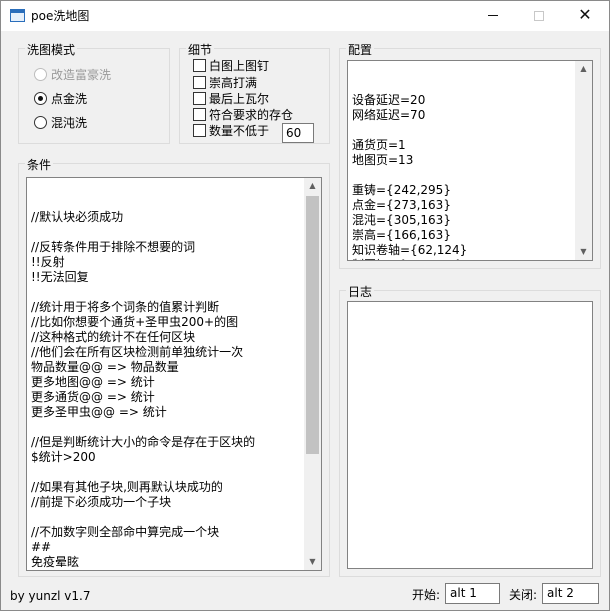 Image resolution: width=610 pixels, height=611 pixels. I want to click on check-vaal-last: 最后上瓦尔, so click(231, 99).